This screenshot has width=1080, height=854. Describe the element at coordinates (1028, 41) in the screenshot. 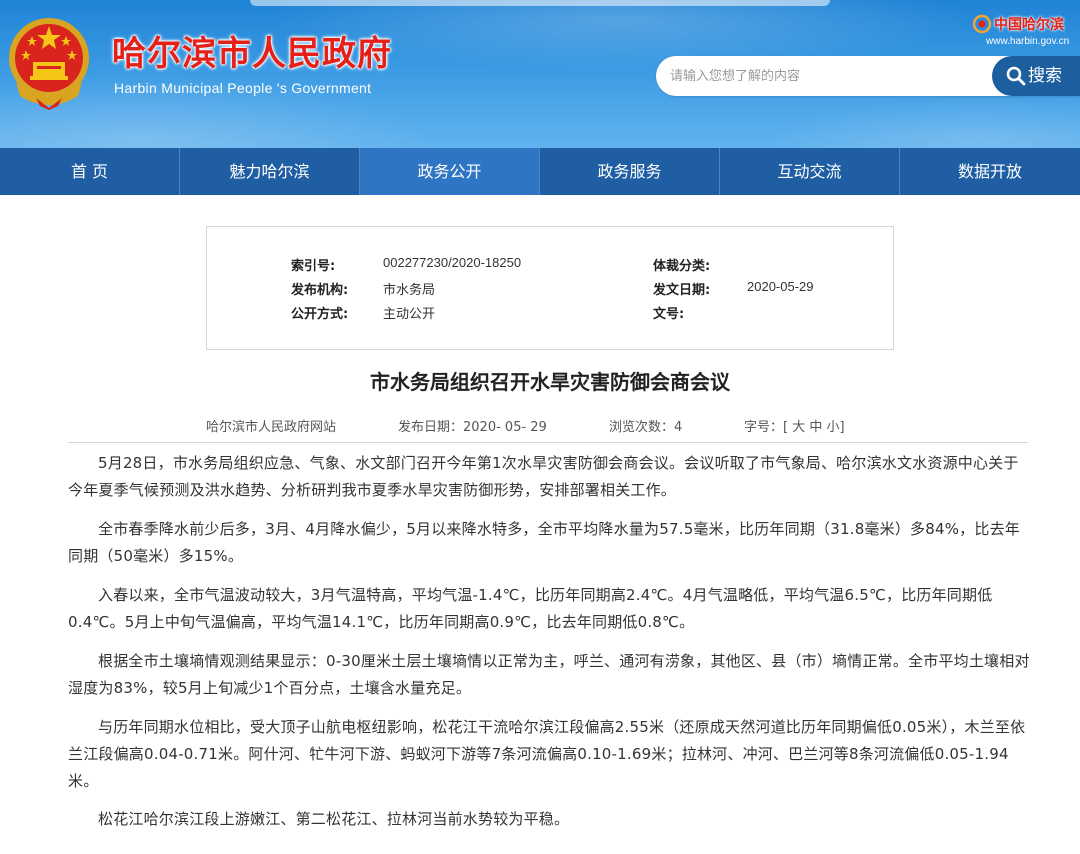

I see `brand-url: www.harbin.gov.cn` at that location.